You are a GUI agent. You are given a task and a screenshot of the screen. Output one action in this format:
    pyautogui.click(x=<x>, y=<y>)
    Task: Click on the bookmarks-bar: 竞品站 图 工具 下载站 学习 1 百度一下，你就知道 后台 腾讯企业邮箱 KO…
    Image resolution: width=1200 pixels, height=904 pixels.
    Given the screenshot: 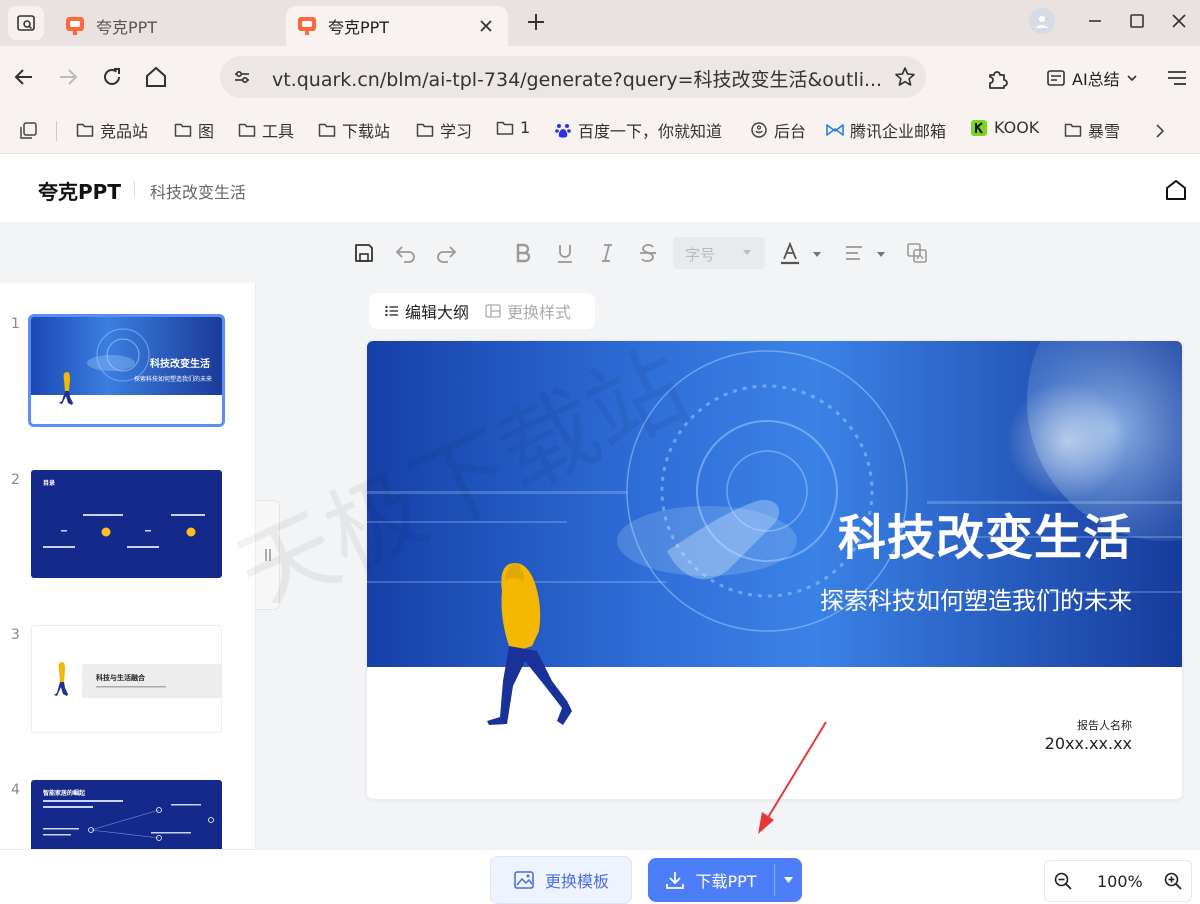 What is the action you would take?
    pyautogui.click(x=600, y=131)
    